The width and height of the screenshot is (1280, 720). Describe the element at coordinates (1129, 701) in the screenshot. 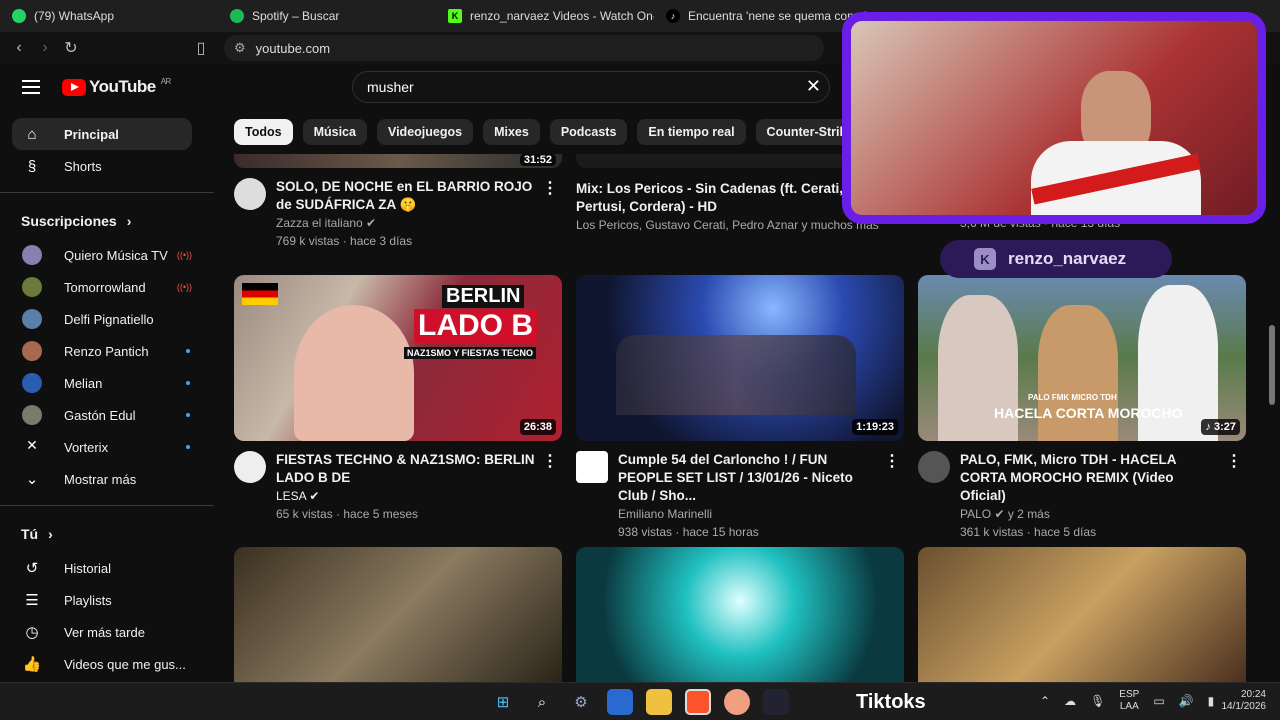

I see `language-indicator: ESP LAA` at that location.